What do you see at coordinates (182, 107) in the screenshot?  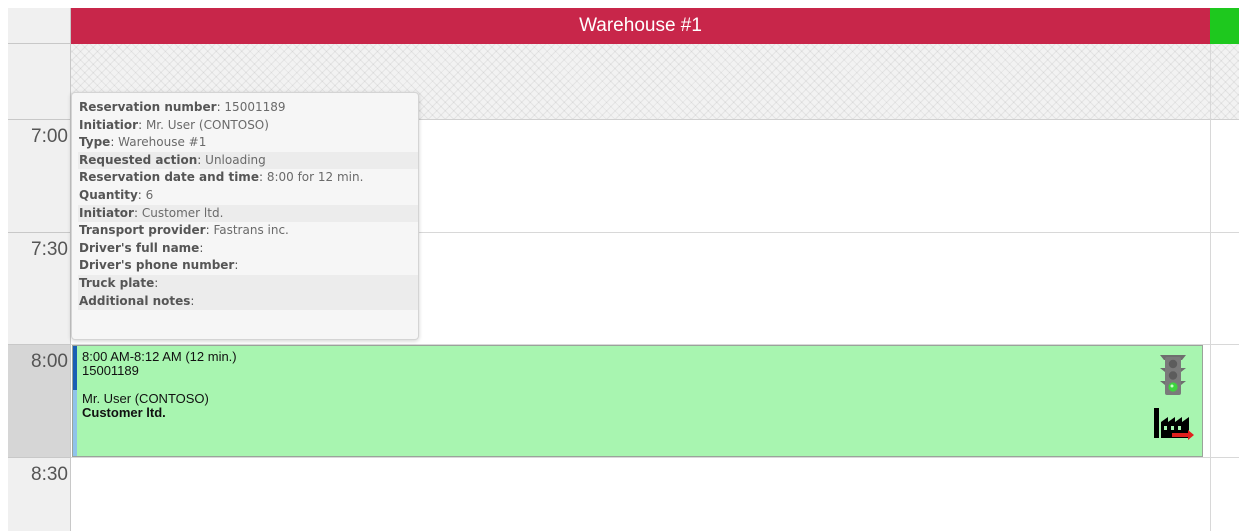 I see `tooltip-row: Reservation number: 15001189` at bounding box center [182, 107].